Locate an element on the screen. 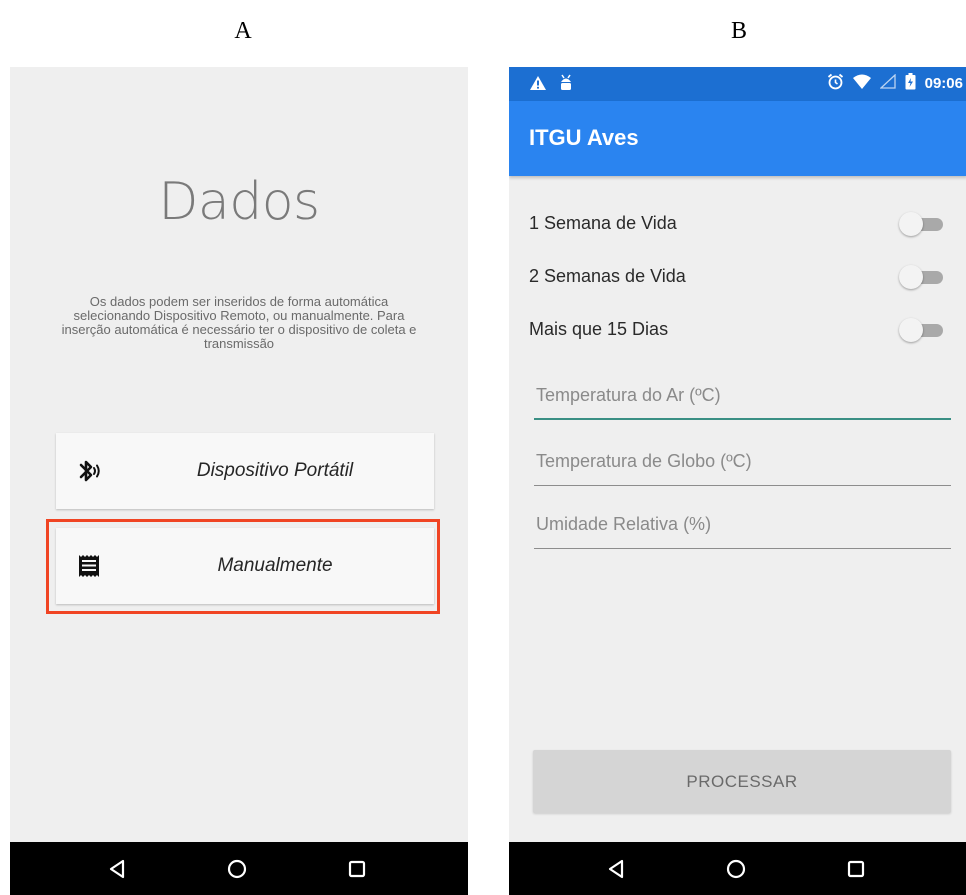 Image resolution: width=966 pixels, height=895 pixels. umidade-relativa-input is located at coordinates (742, 524).